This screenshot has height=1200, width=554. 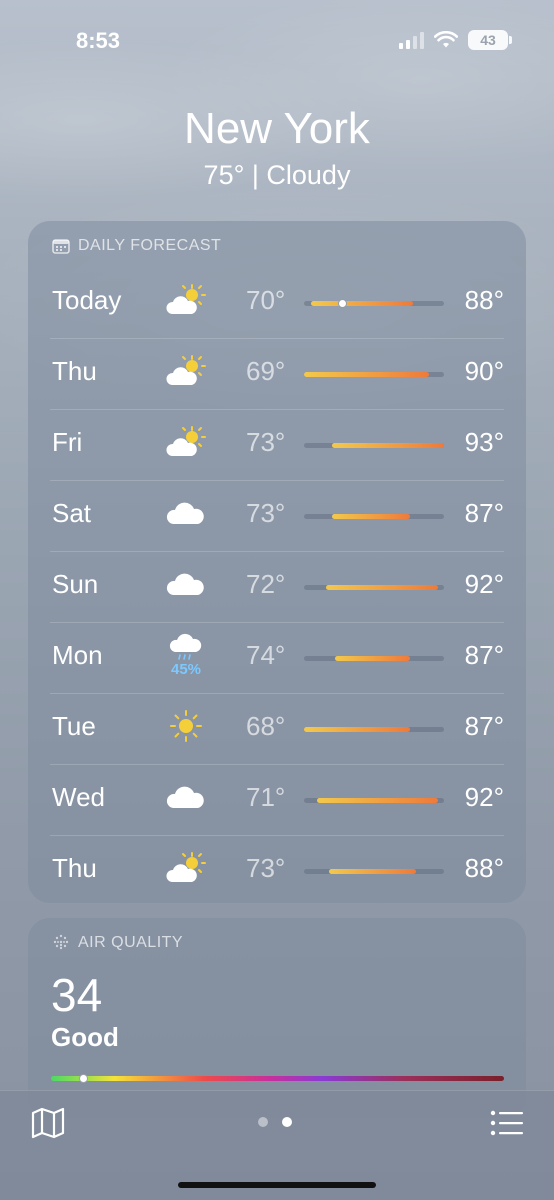 I want to click on air-quality-title: AIR QUALITY, so click(x=131, y=942).